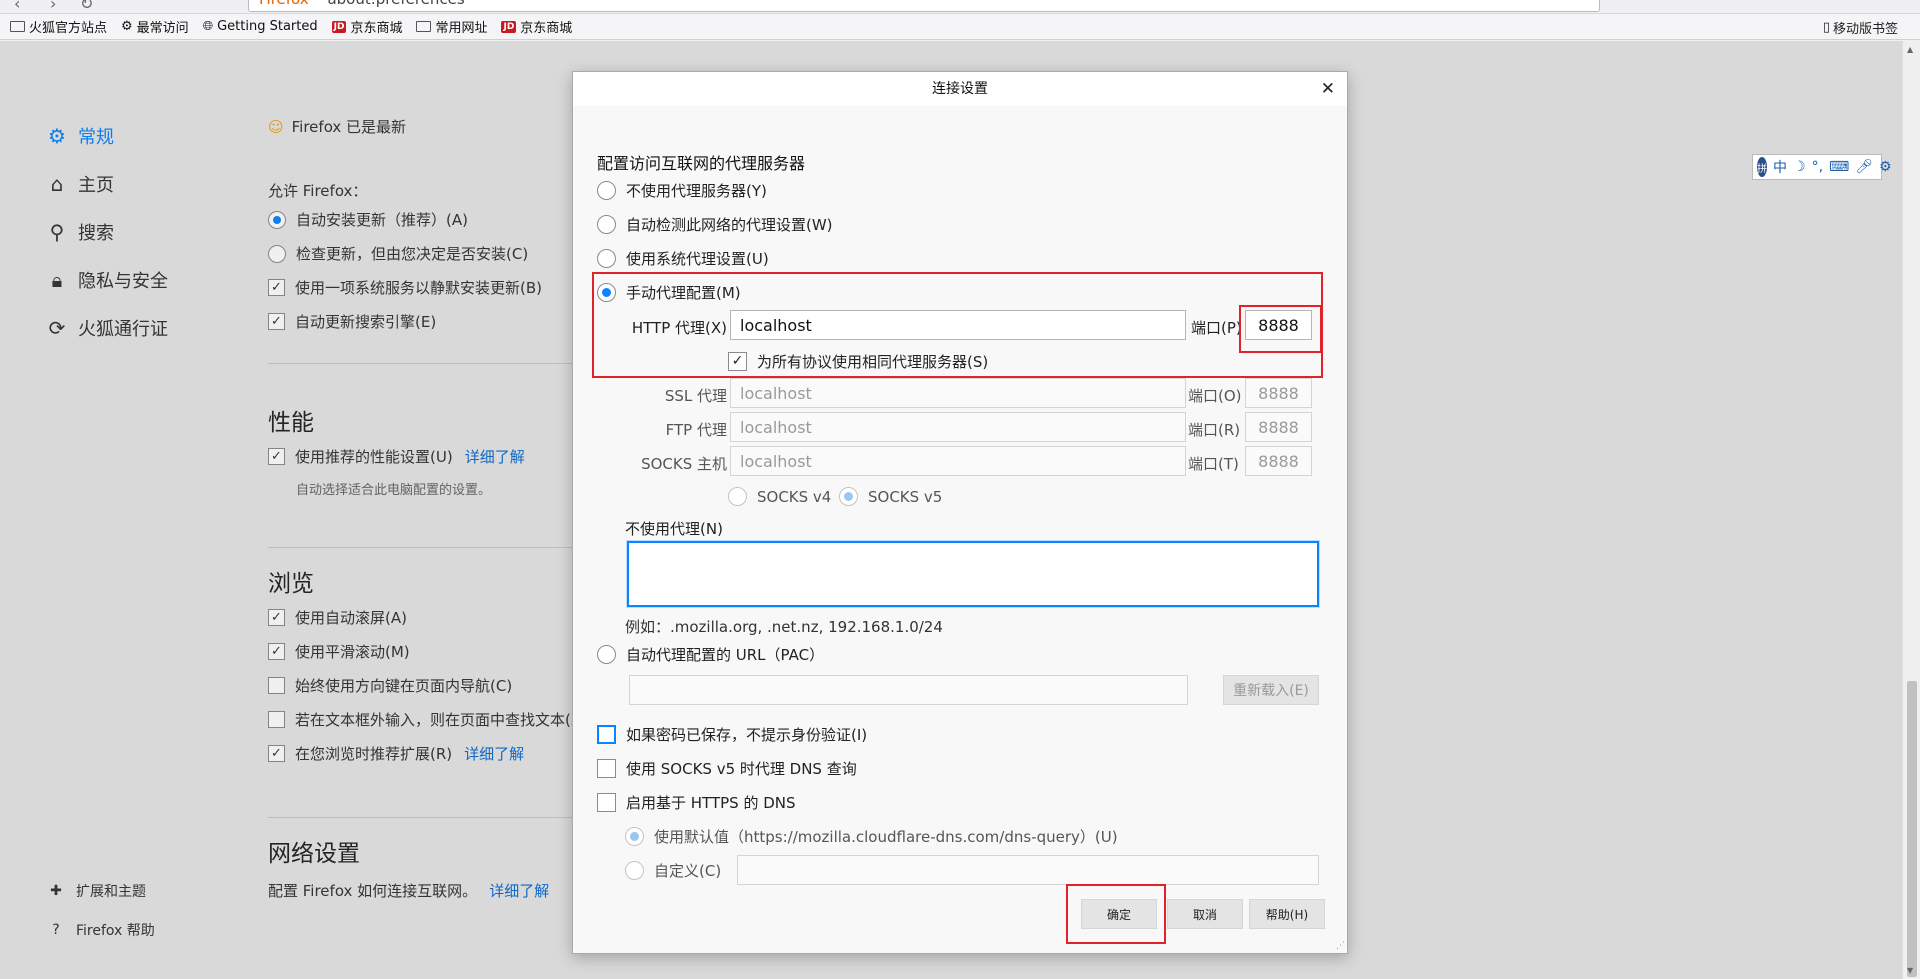  I want to click on checkbox-share-all: ✓ 为所有协议使用相同代理服务器(S), so click(858, 361).